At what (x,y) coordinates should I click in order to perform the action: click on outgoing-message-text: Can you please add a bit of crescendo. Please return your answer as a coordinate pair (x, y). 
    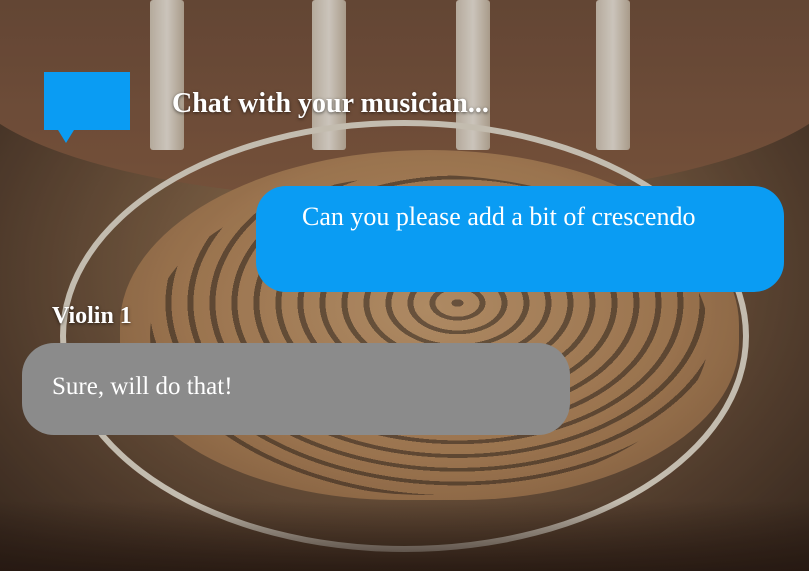
    Looking at the image, I should click on (499, 216).